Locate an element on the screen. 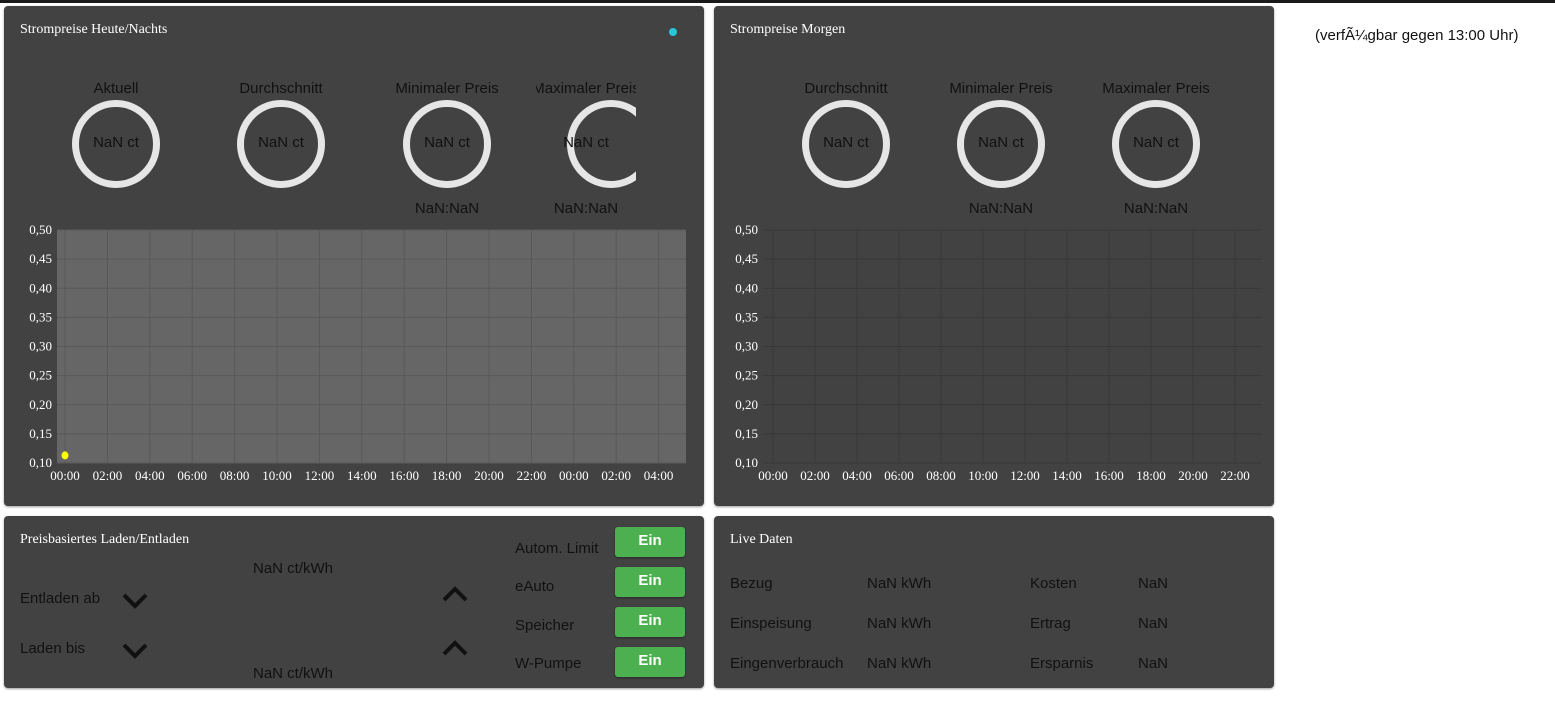 The width and height of the screenshot is (1555, 709). live-label: Ersparnis is located at coordinates (1062, 663).